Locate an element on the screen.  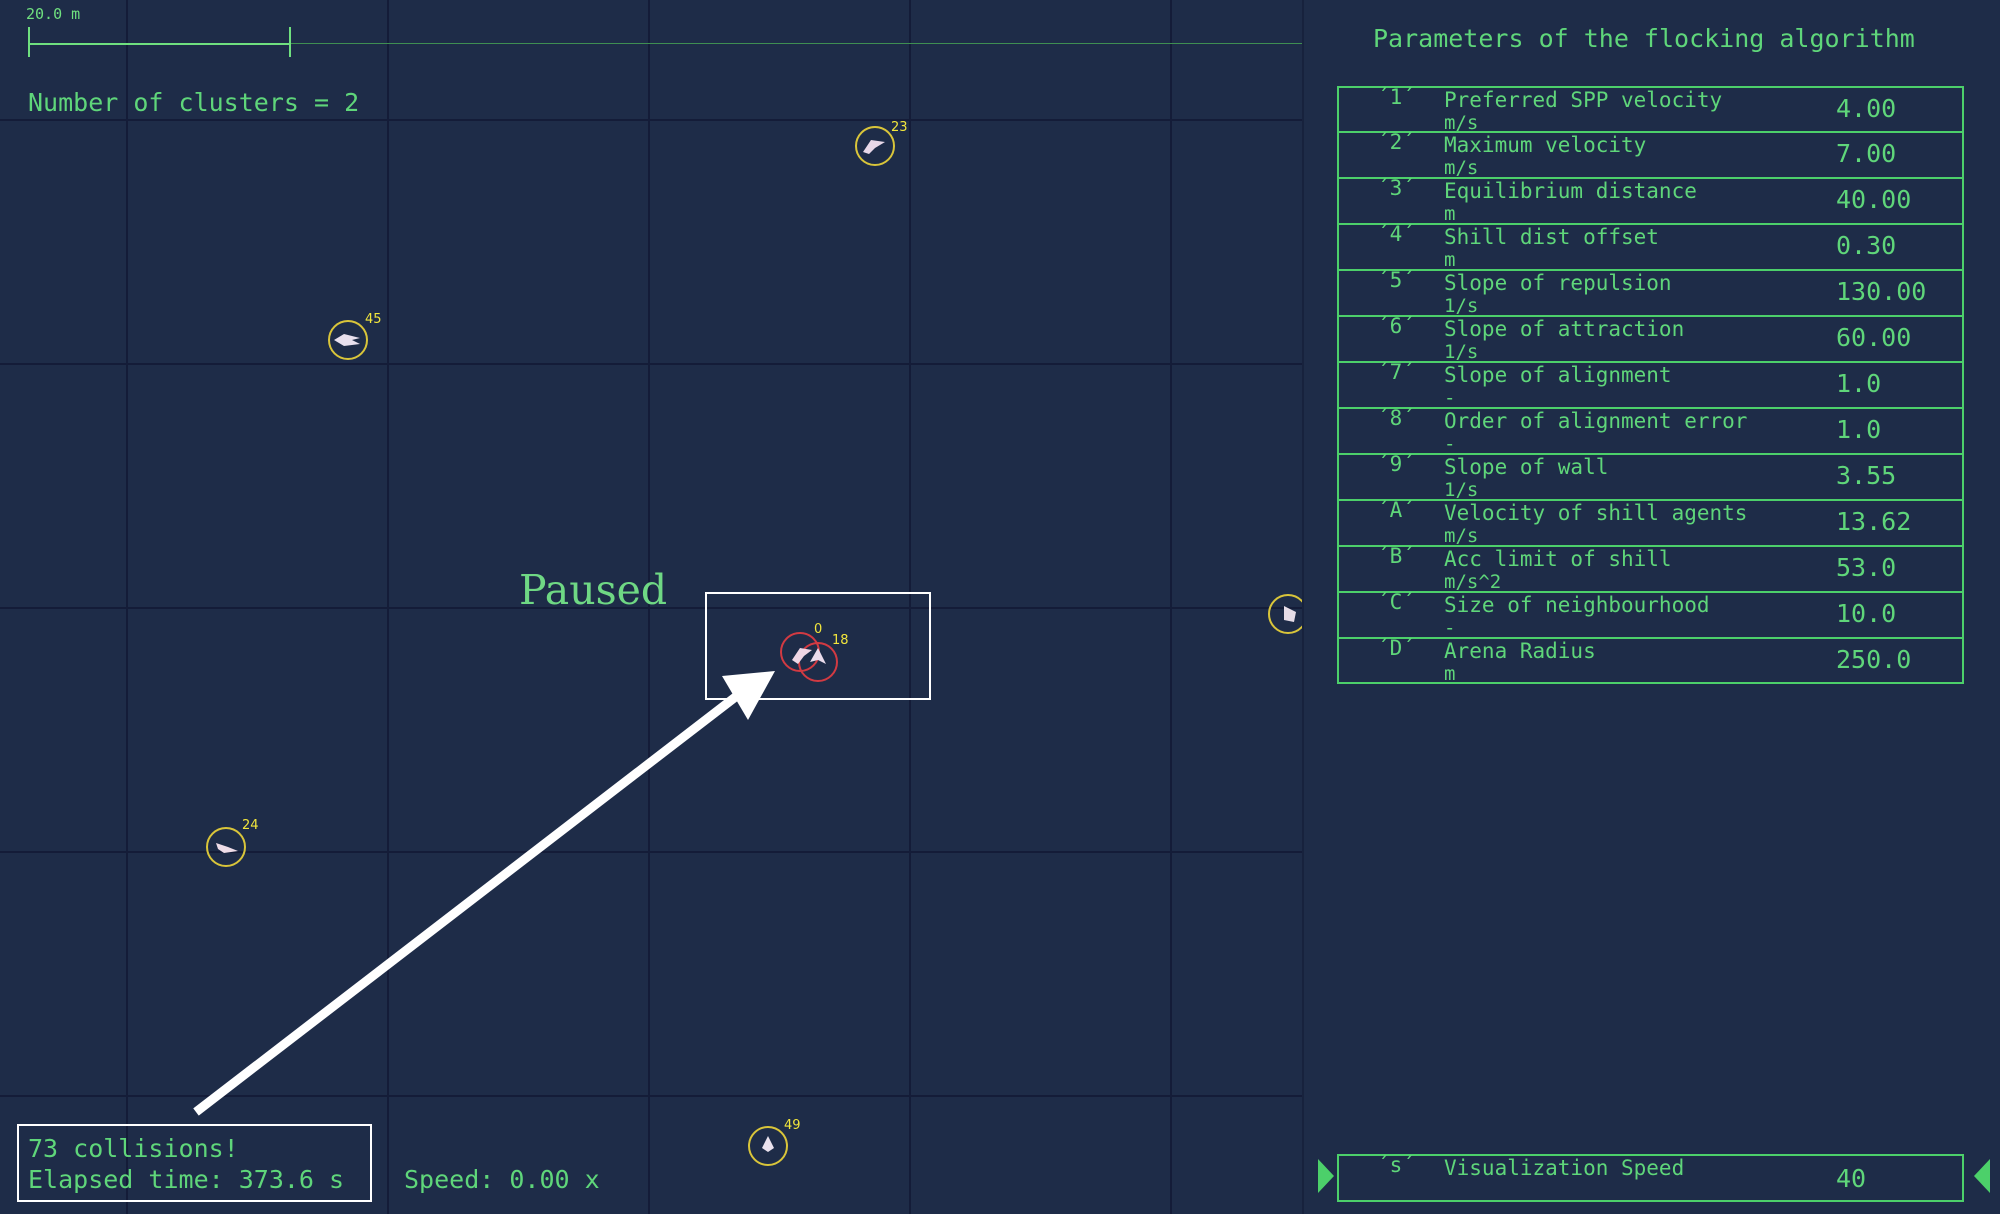
param-row: ´5´ Slope of repulsion 1/s 130.00 is located at coordinates (1650, 292).